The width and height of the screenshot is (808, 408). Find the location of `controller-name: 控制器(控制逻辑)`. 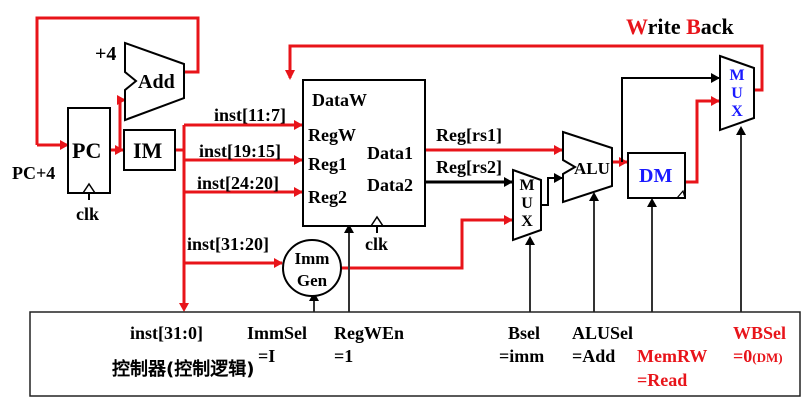

controller-name: 控制器(控制逻辑) is located at coordinates (183, 369).